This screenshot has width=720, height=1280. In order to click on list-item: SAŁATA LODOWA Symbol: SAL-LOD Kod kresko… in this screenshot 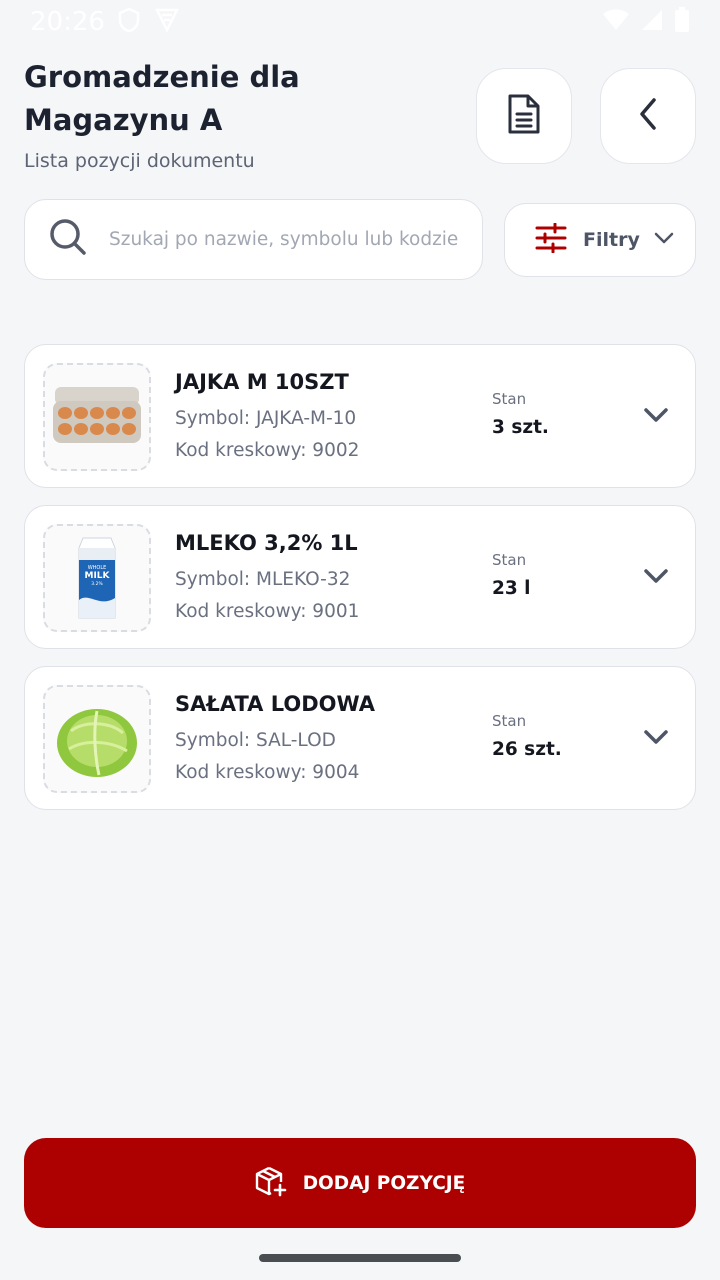, I will do `click(360, 738)`.